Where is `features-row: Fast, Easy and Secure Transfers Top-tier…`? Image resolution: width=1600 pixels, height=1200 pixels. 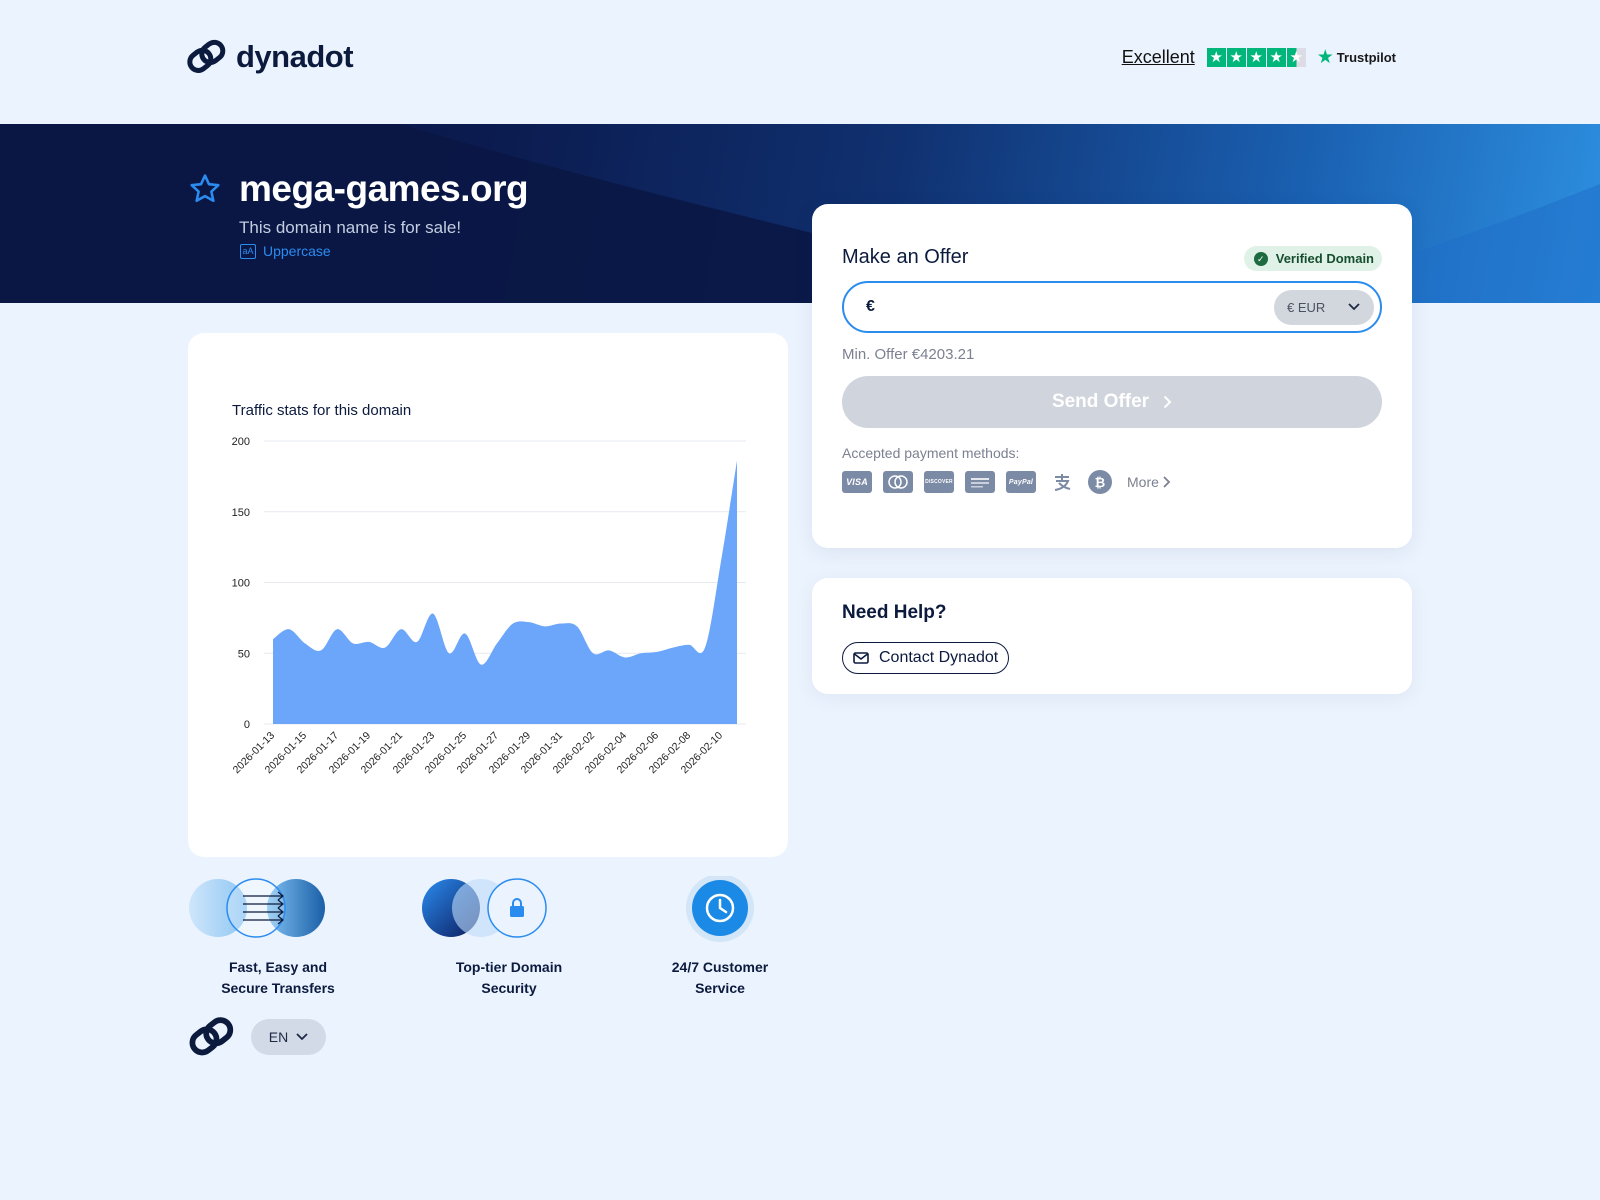
features-row: Fast, Easy and Secure Transfers Top-tier… is located at coordinates (488, 940).